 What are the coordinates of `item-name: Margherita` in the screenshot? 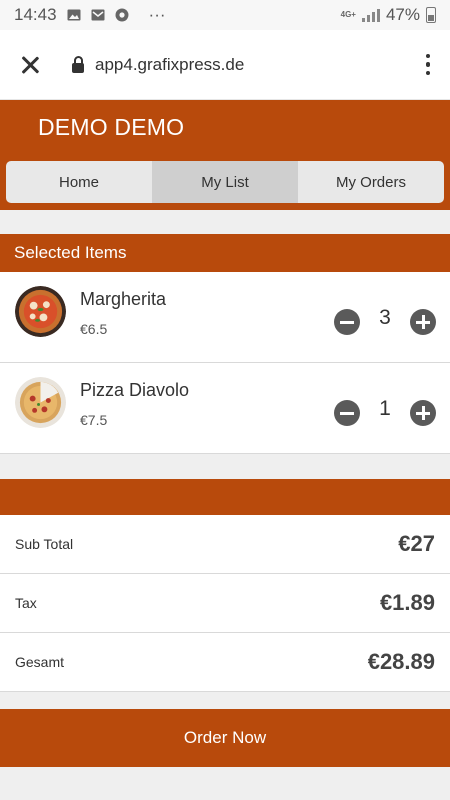 It's located at (123, 299).